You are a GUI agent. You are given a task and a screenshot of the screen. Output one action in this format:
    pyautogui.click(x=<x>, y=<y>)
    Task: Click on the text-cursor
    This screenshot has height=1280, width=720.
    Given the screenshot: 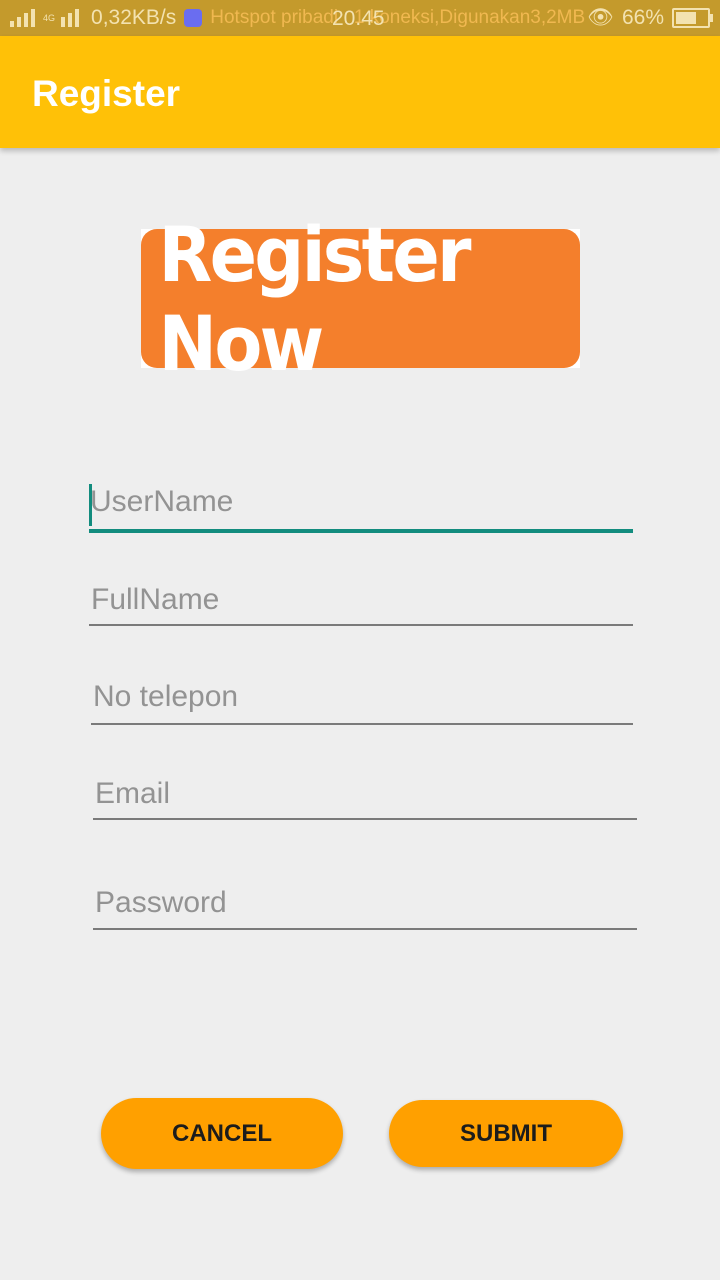 What is the action you would take?
    pyautogui.click(x=90, y=505)
    